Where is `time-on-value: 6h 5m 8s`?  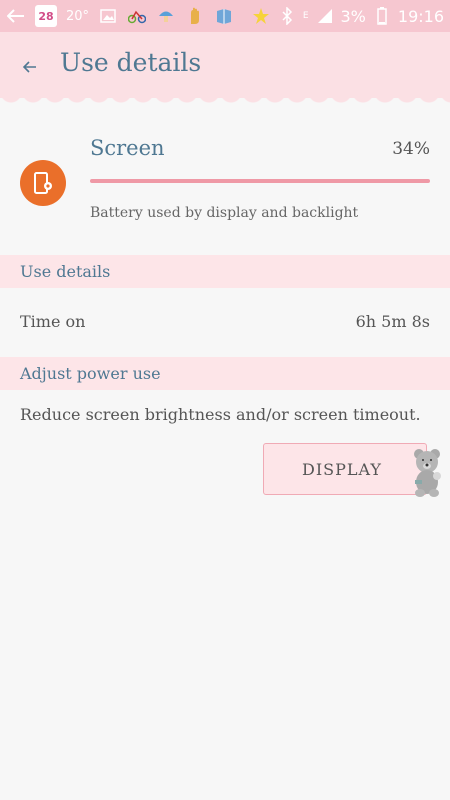 time-on-value: 6h 5m 8s is located at coordinates (392, 321).